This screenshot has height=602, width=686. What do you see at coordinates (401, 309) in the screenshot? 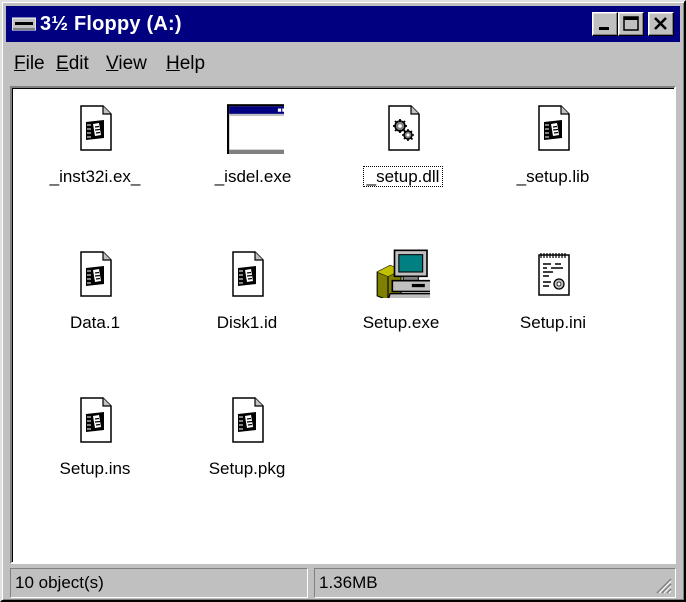
I see `file-item: Setup.exe` at bounding box center [401, 309].